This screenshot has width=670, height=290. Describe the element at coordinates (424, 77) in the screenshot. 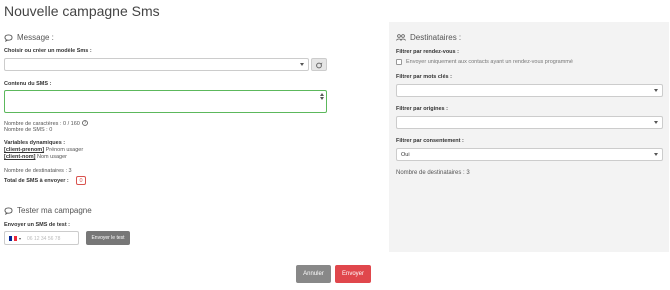

I see `filter-keywords-label: Filtrer par mots clés :` at that location.